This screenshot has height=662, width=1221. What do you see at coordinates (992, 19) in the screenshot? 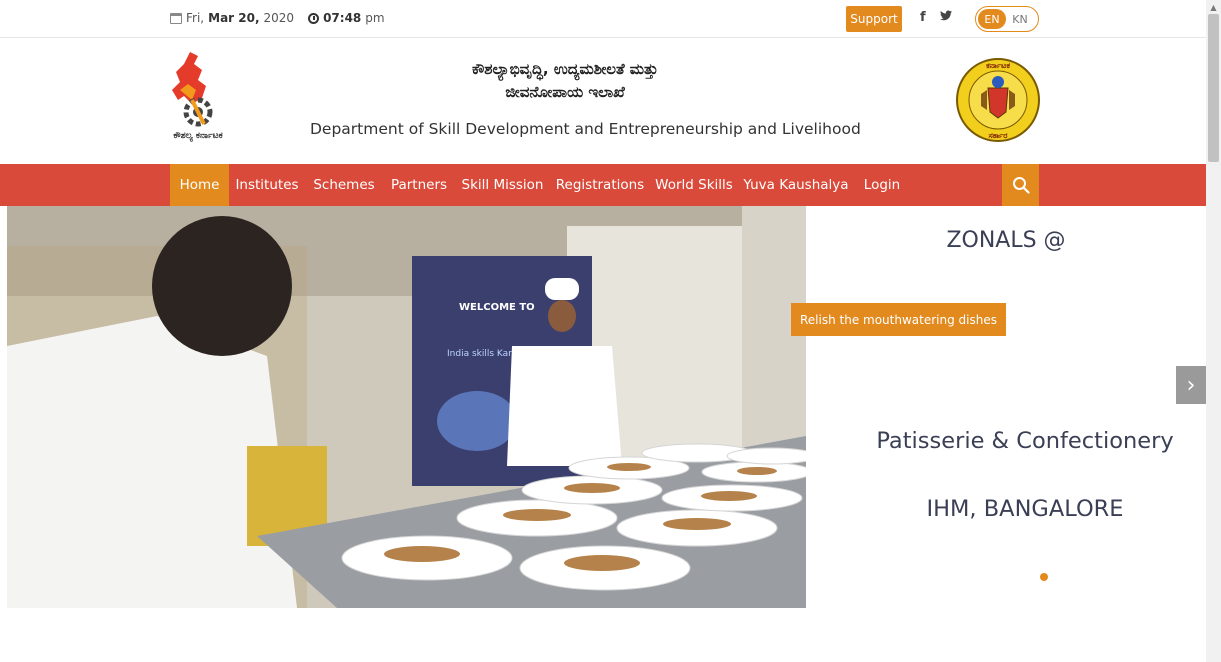
I see `lang-en-button: EN` at bounding box center [992, 19].